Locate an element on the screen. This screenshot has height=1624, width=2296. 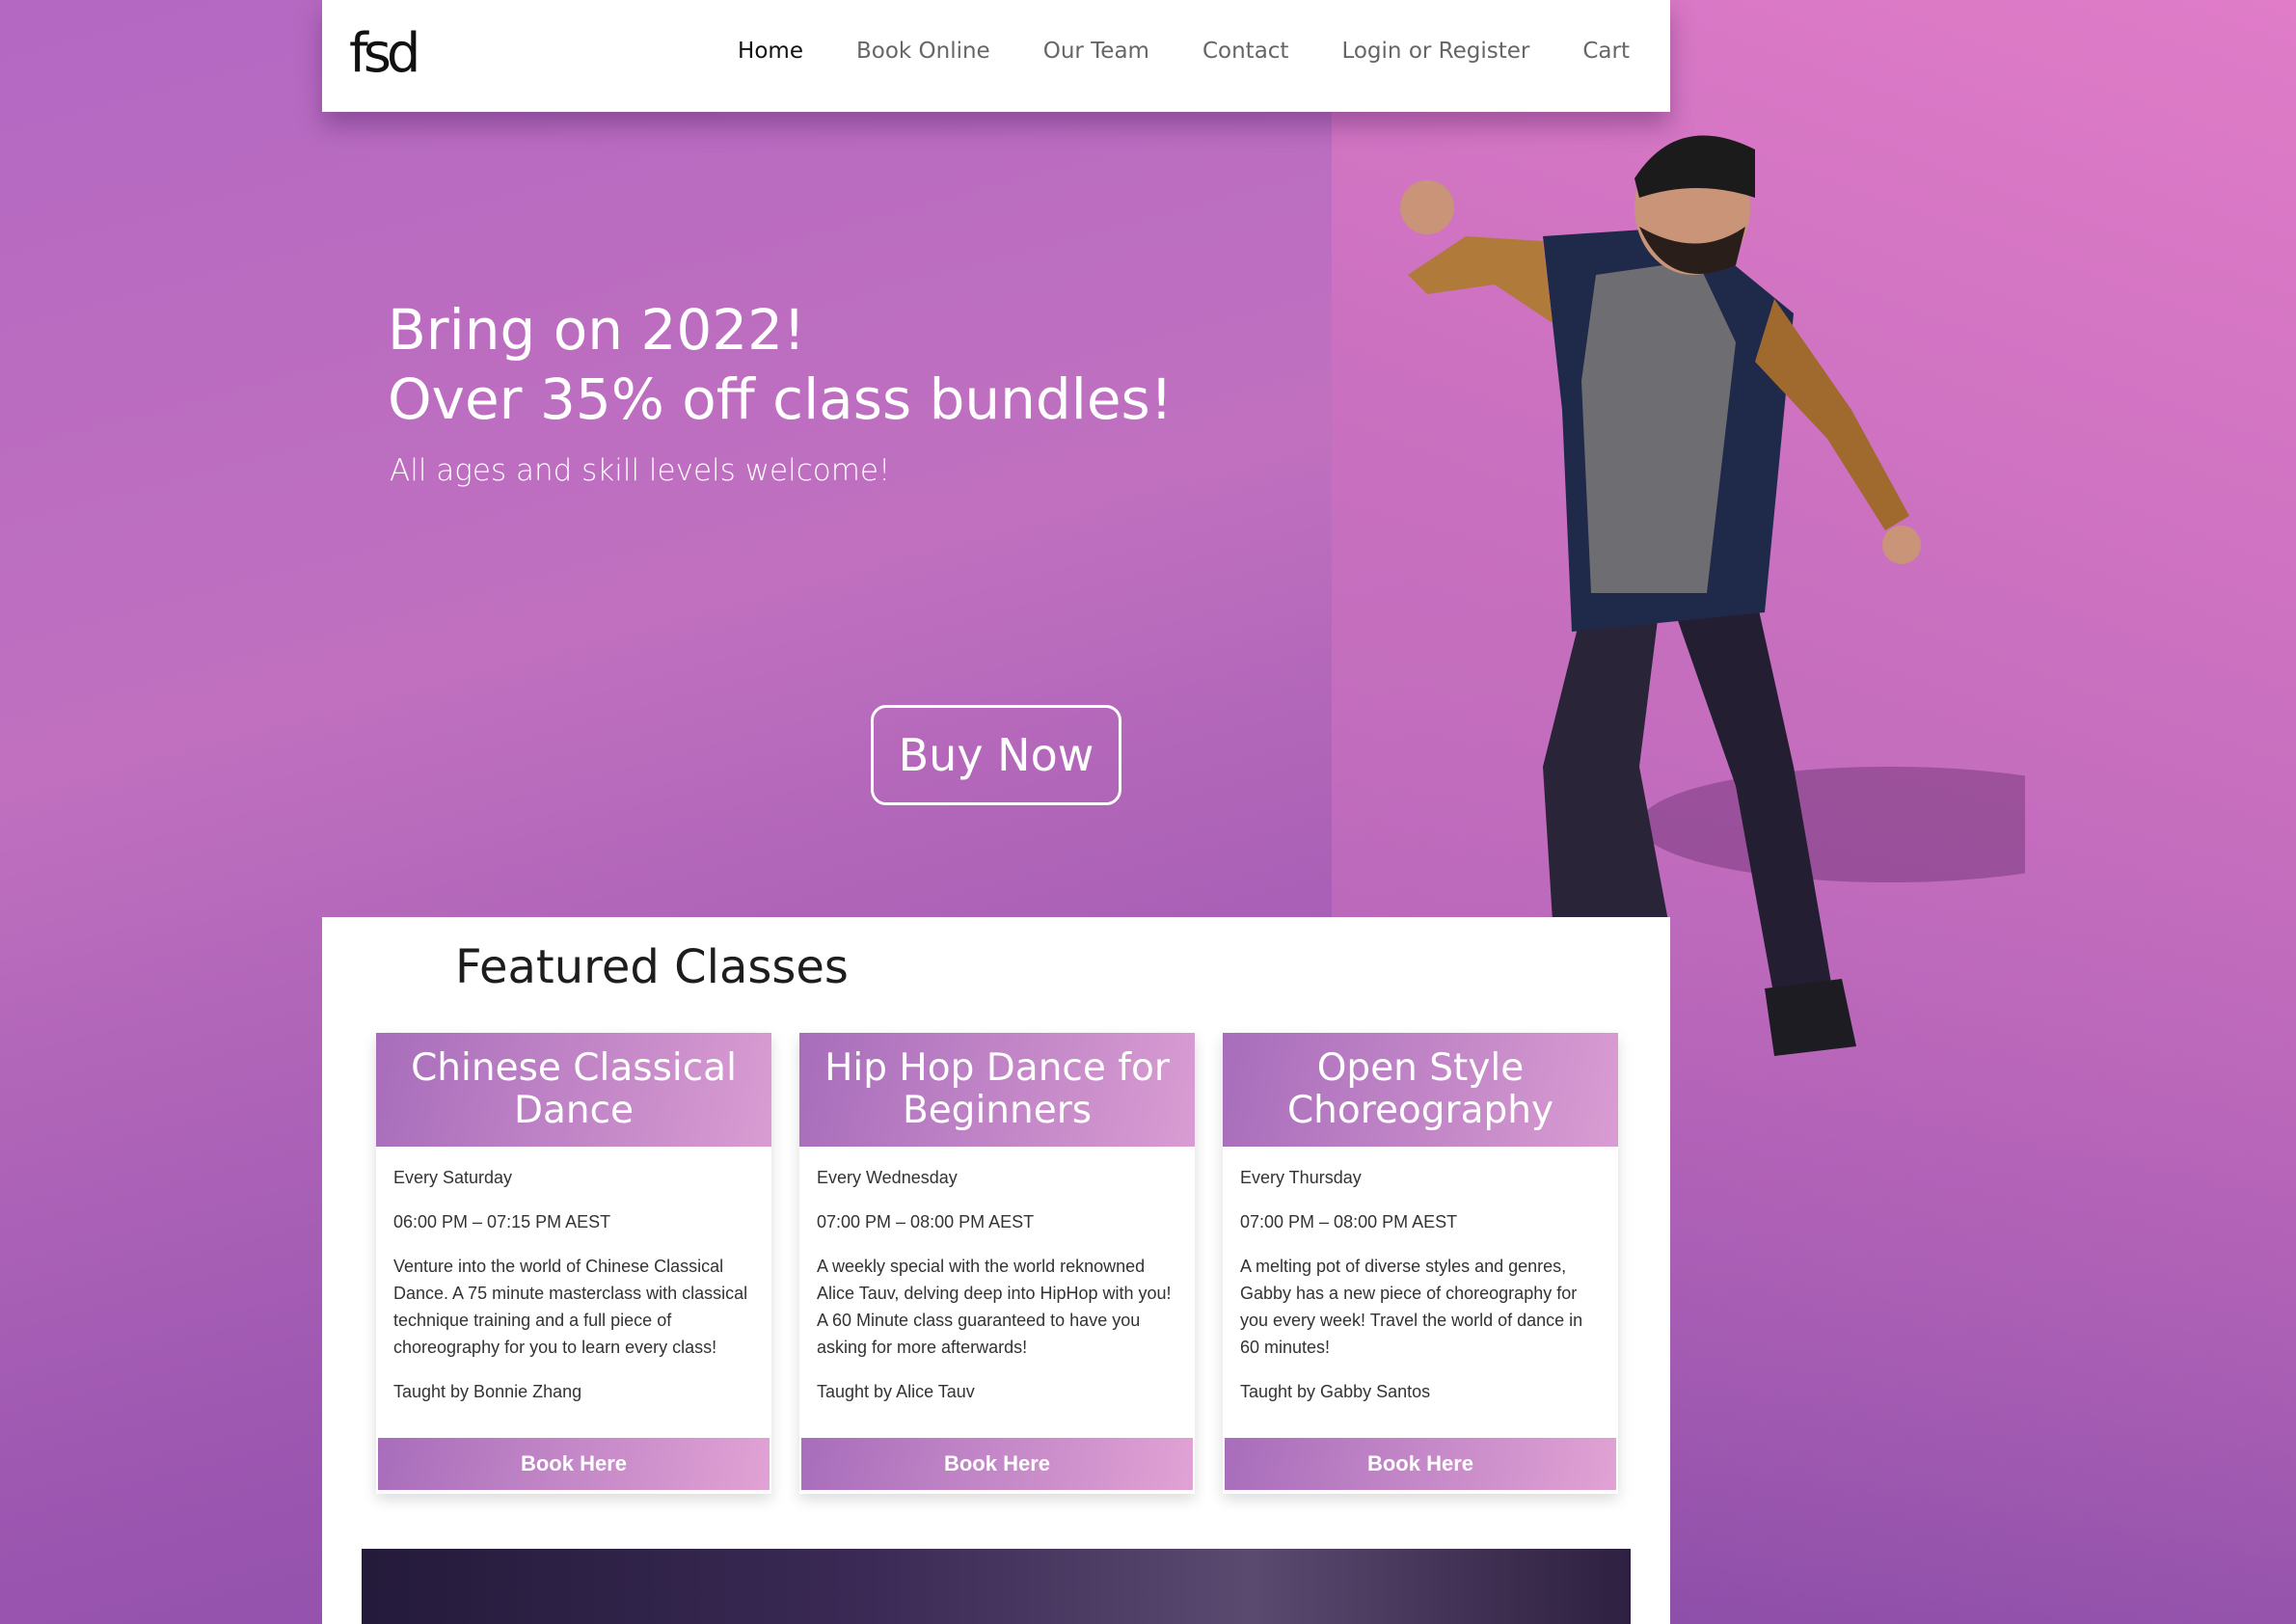
class-card-title: Hip Hop Dance for Beginners is located at coordinates (997, 1090).